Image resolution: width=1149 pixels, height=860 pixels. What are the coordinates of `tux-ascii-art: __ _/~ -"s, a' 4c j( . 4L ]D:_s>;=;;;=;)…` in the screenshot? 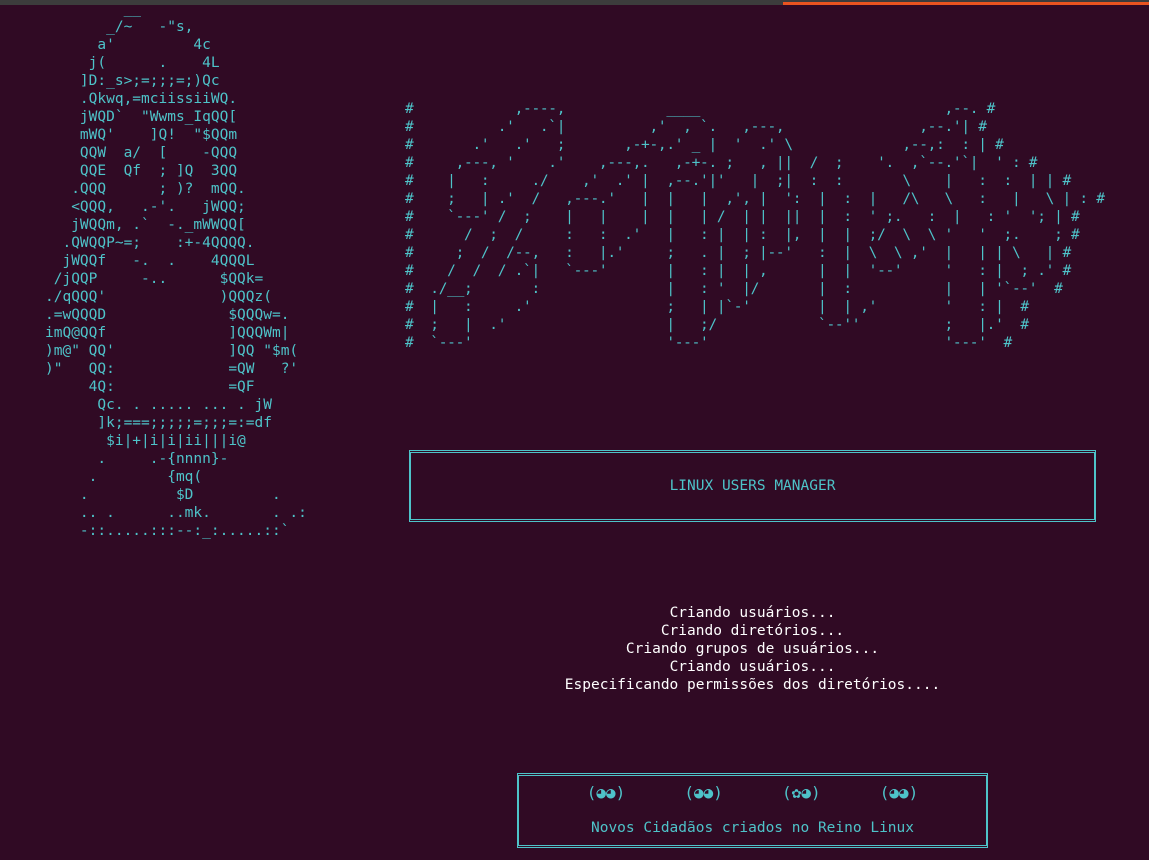 It's located at (176, 270).